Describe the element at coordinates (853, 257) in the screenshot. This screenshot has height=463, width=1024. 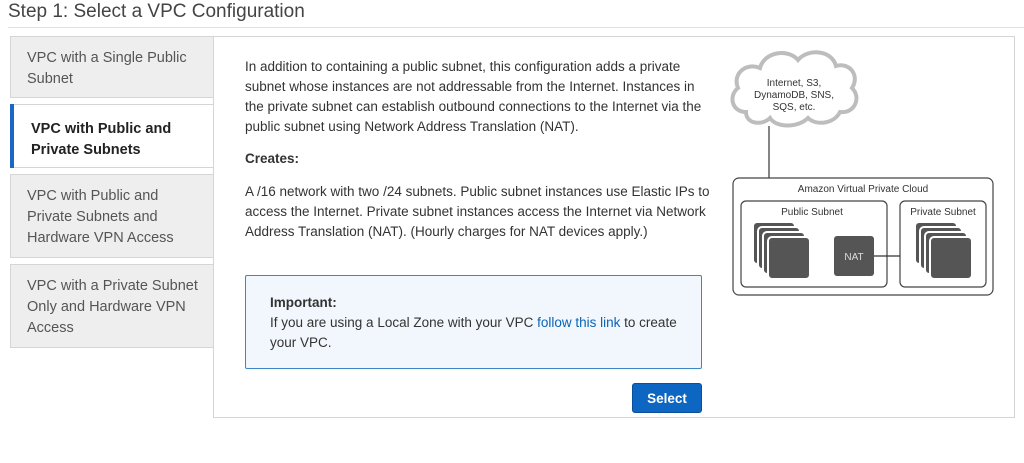
I see `nat-label: NAT` at that location.